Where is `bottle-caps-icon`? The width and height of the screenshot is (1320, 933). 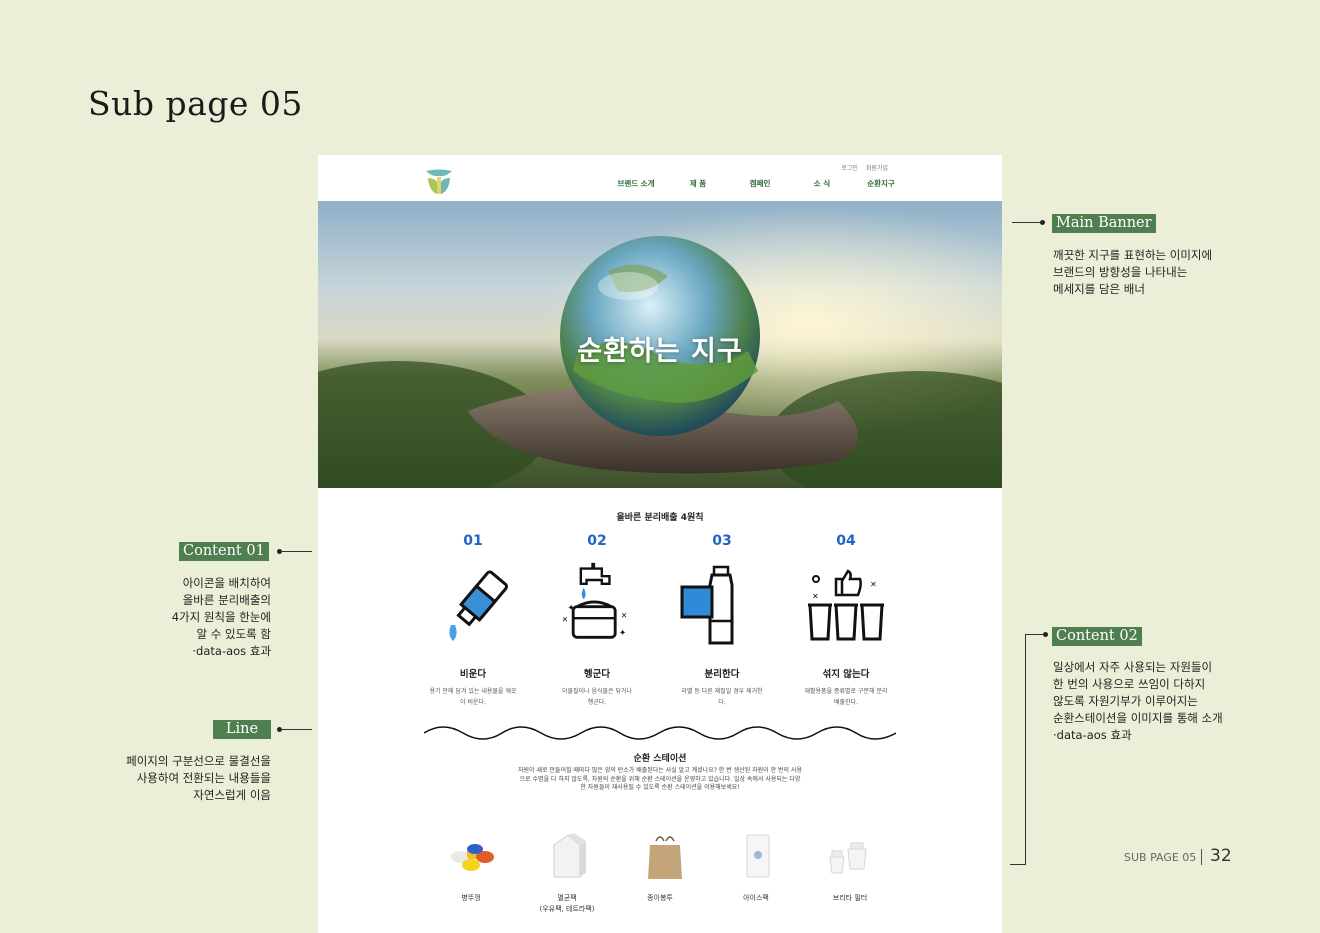 bottle-caps-icon is located at coordinates (472, 857).